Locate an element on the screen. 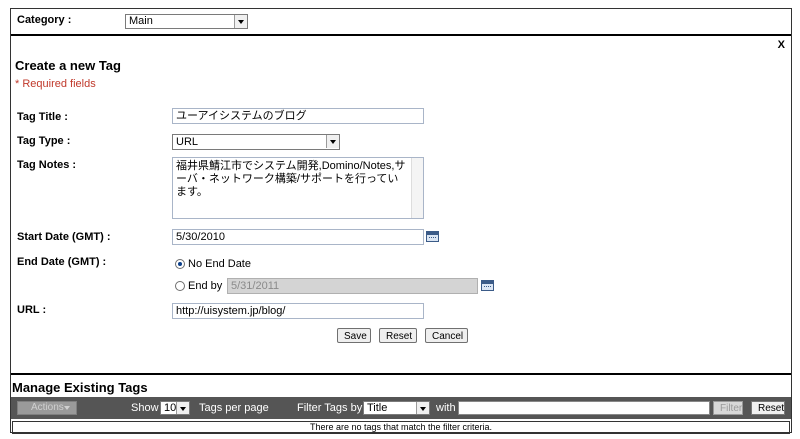 The image size is (800, 439). start-date-label: Start Date (GMT) : is located at coordinates (64, 237).